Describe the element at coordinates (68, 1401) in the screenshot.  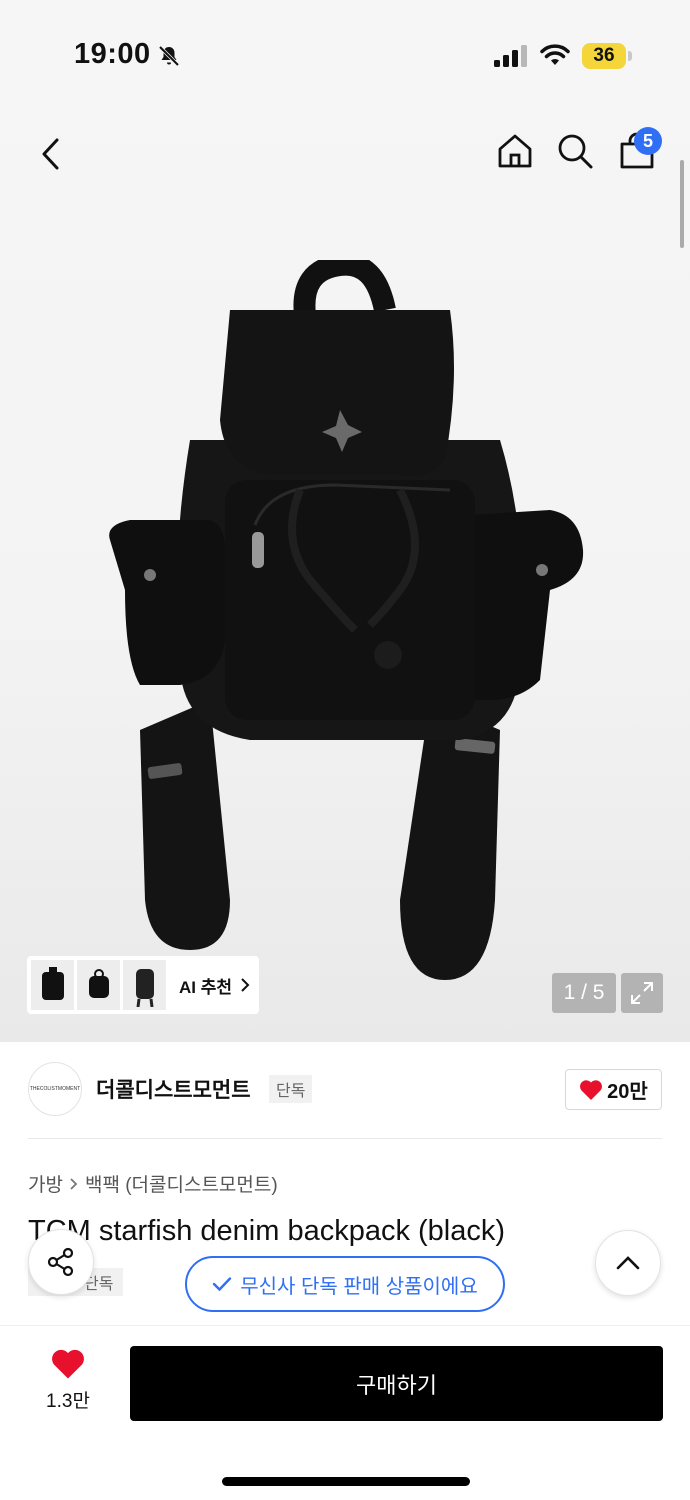
I see `product-like-count: 1.3만` at that location.